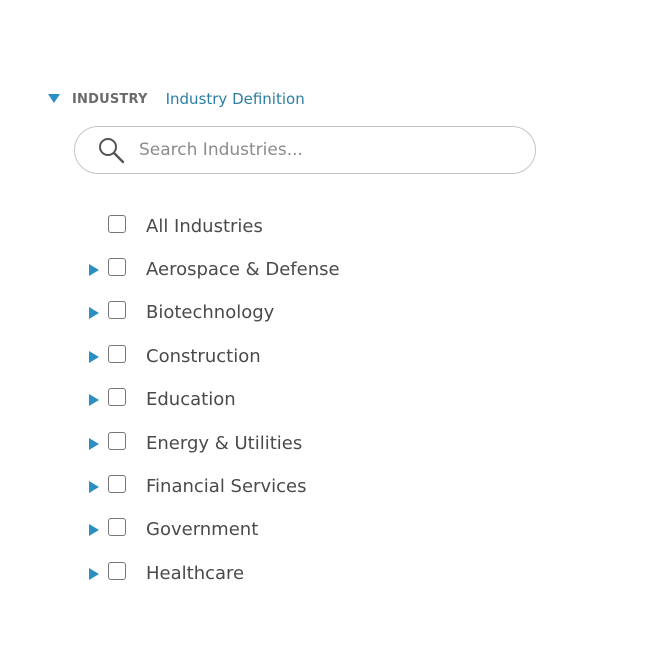 This screenshot has height=672, width=672. I want to click on industry-label: Education, so click(191, 400).